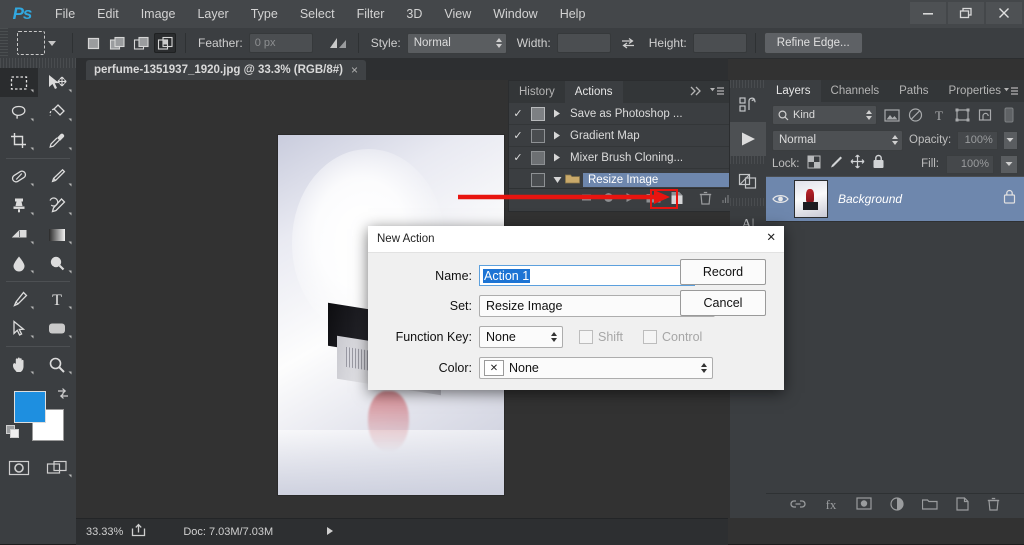  I want to click on gradient-tool, so click(57, 234).